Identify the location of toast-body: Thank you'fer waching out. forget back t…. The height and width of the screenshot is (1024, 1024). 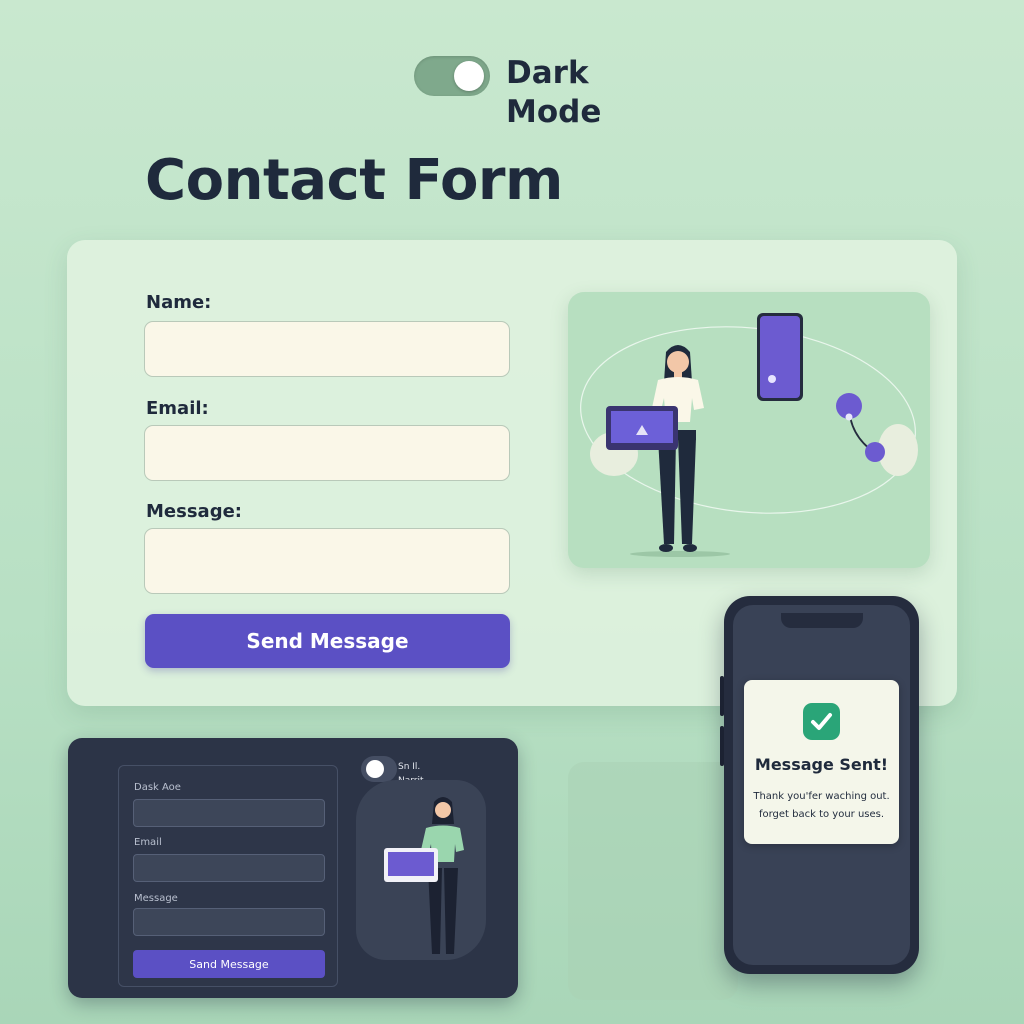
(821, 806).